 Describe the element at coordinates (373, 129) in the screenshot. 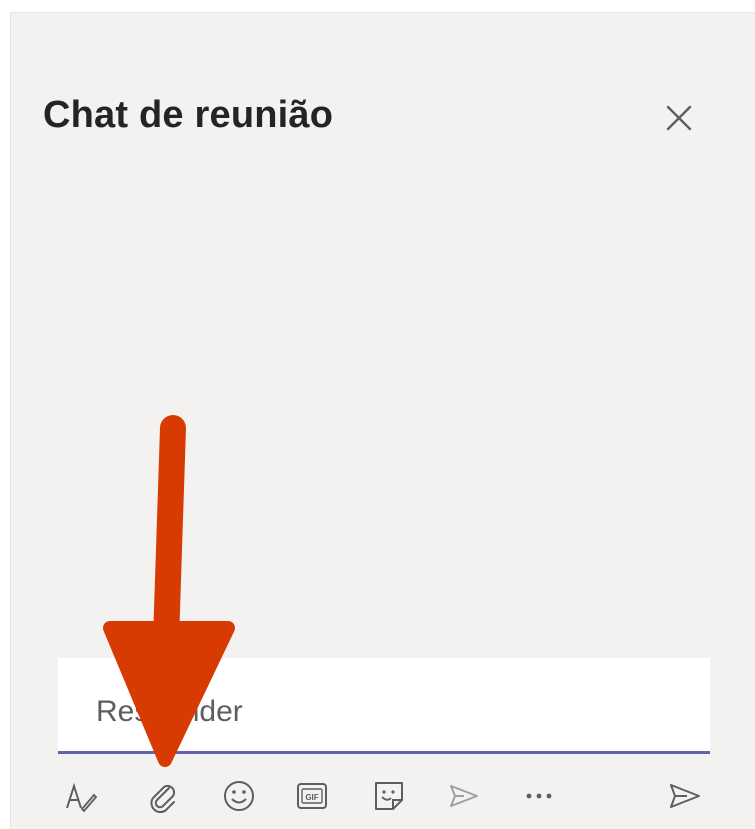

I see `chat-header: Chat de reunião` at that location.